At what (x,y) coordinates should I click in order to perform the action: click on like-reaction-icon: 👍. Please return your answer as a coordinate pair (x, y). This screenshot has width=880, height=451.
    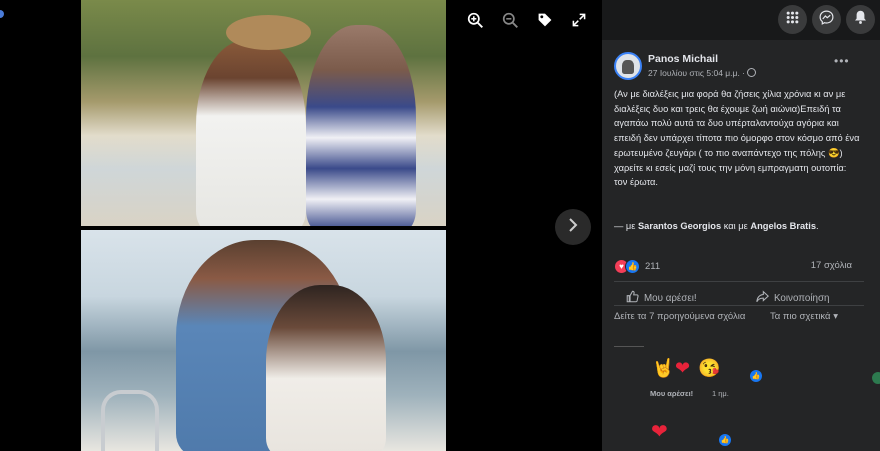
    Looking at the image, I should click on (632, 266).